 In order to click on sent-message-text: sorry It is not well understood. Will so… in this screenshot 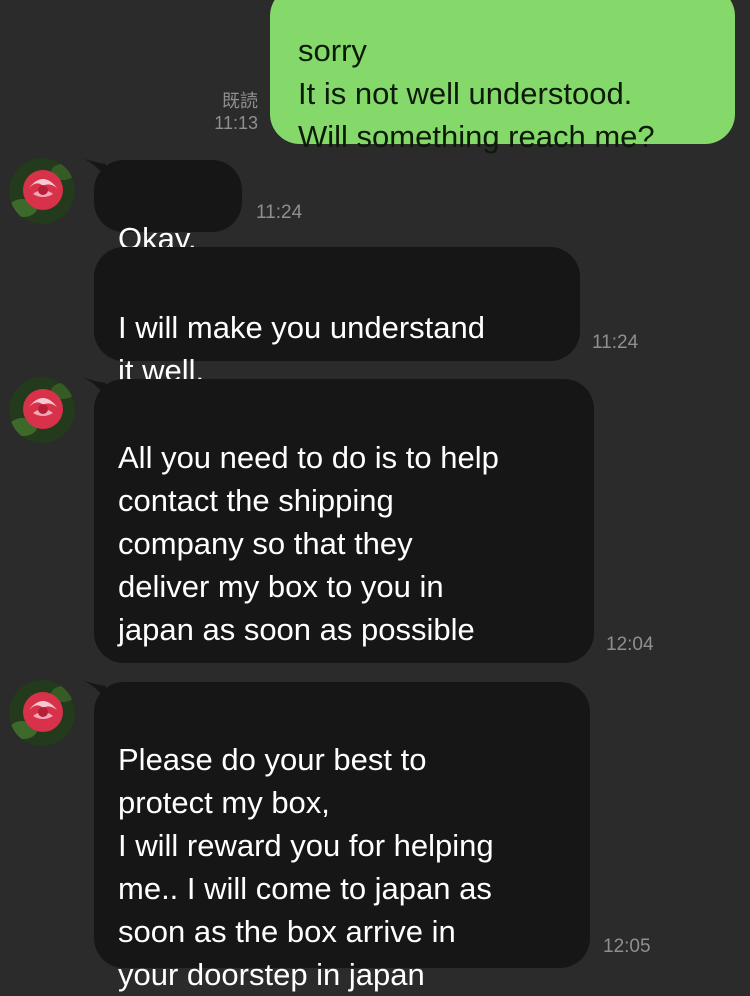, I will do `click(476, 93)`.